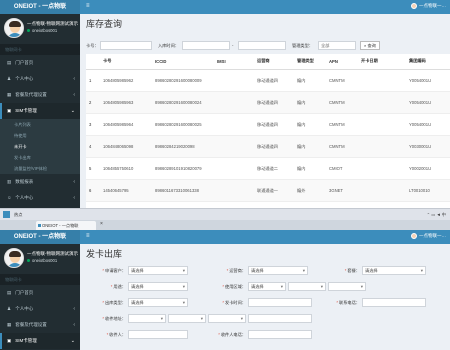 This screenshot has width=450, height=350. Describe the element at coordinates (234, 286) in the screenshot. I see `region-label: *使用区域：` at that location.